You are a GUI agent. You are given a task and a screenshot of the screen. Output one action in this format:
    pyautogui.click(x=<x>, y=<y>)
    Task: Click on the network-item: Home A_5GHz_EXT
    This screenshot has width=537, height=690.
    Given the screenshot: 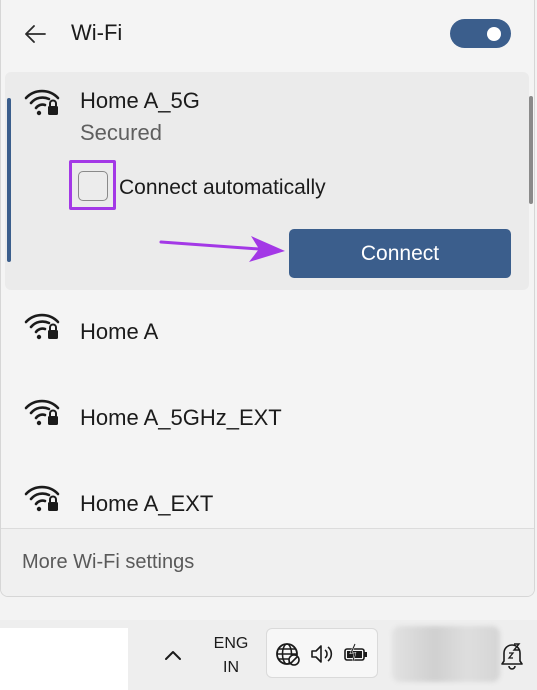 What is the action you would take?
    pyautogui.click(x=267, y=419)
    